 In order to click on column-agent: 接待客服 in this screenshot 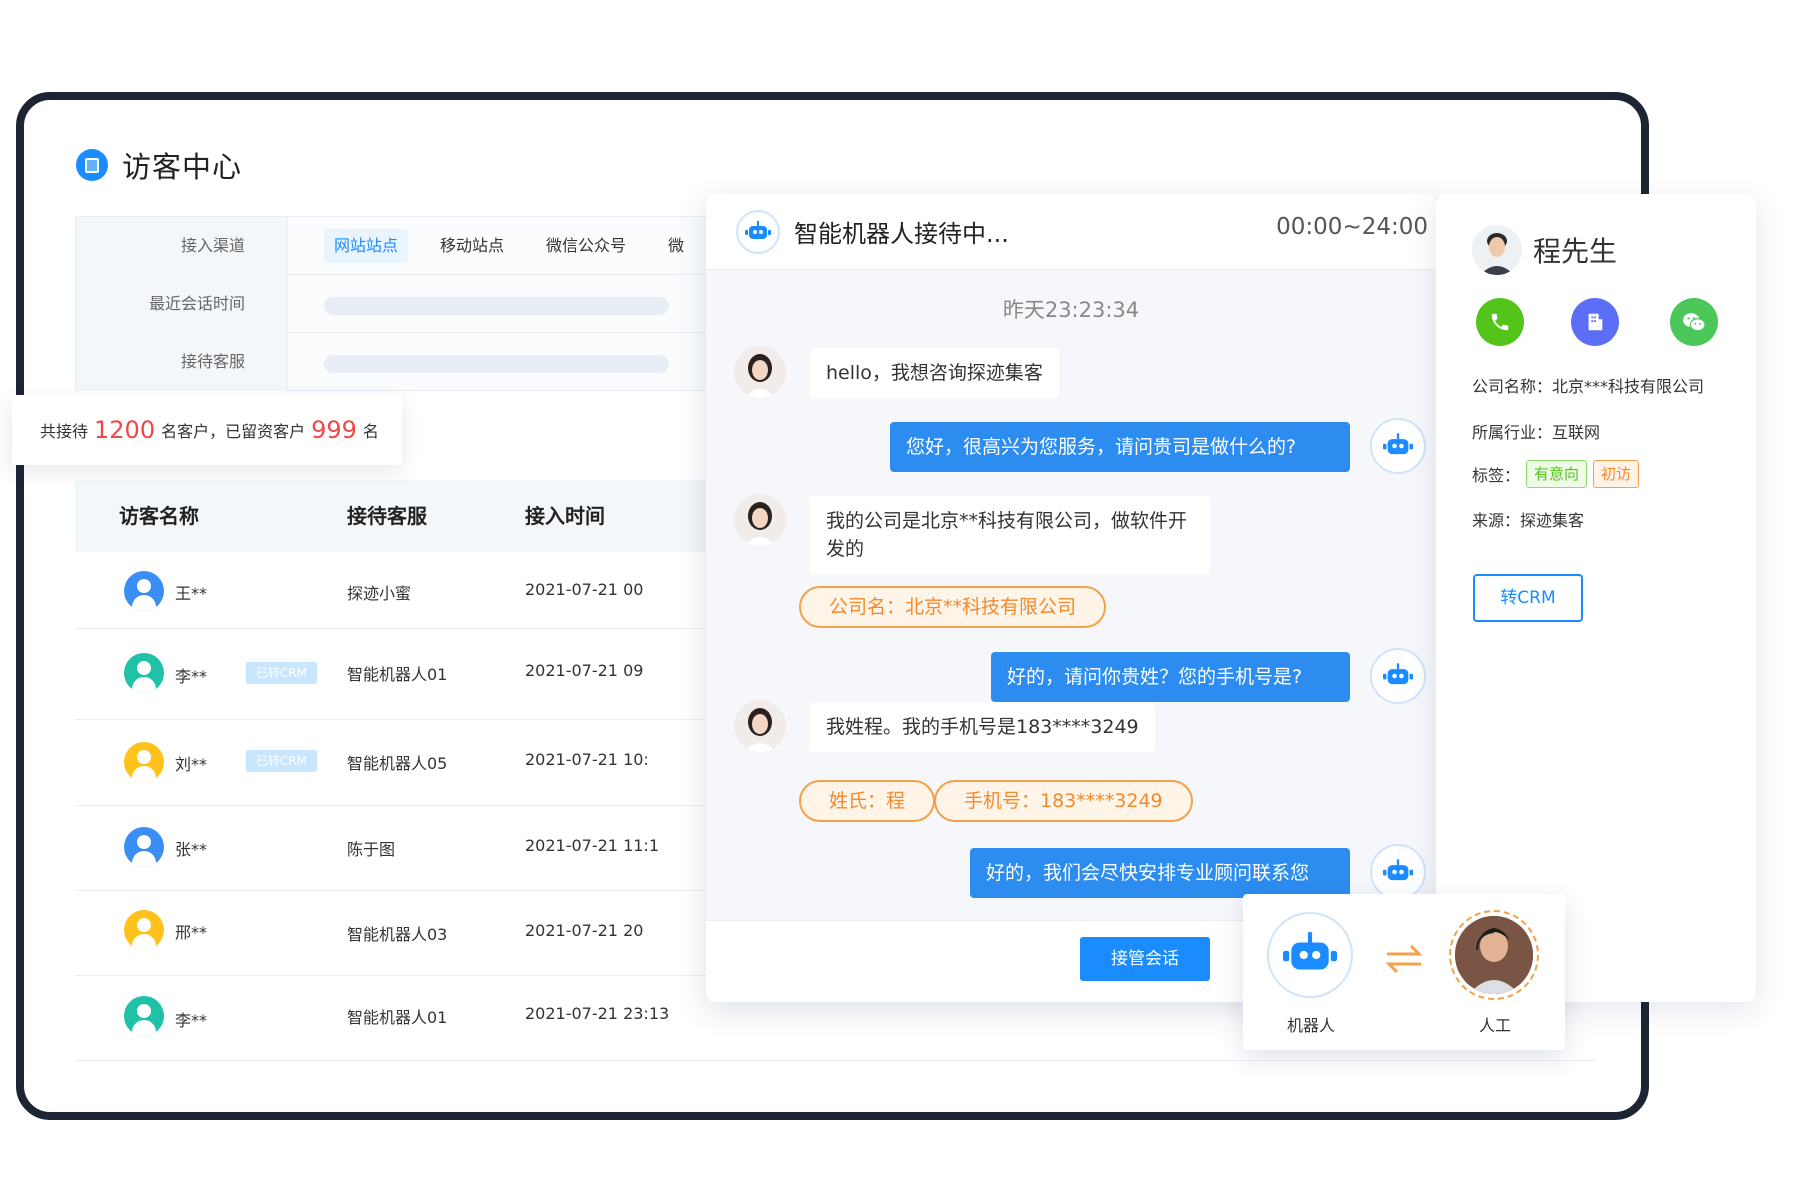, I will do `click(387, 516)`.